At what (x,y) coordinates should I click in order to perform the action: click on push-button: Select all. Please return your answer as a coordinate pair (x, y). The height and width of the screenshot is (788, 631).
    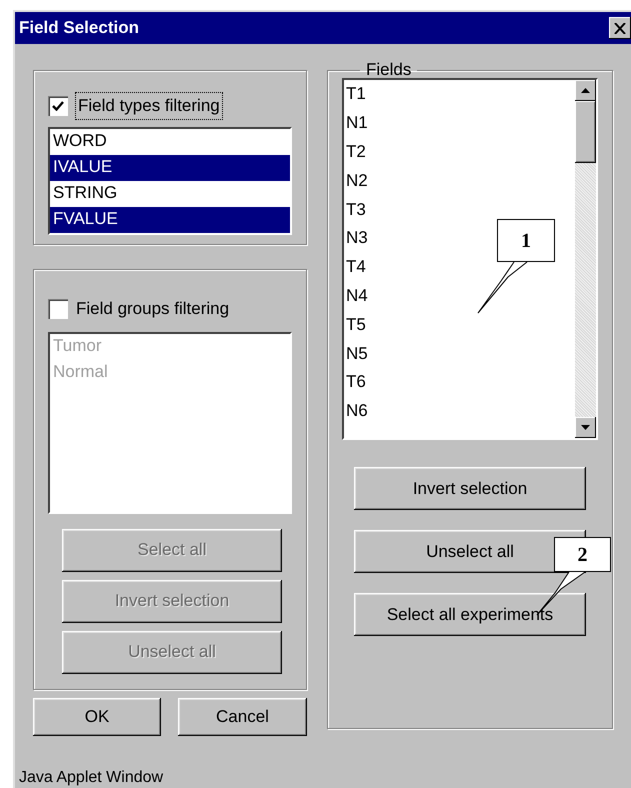
    Looking at the image, I should click on (172, 550).